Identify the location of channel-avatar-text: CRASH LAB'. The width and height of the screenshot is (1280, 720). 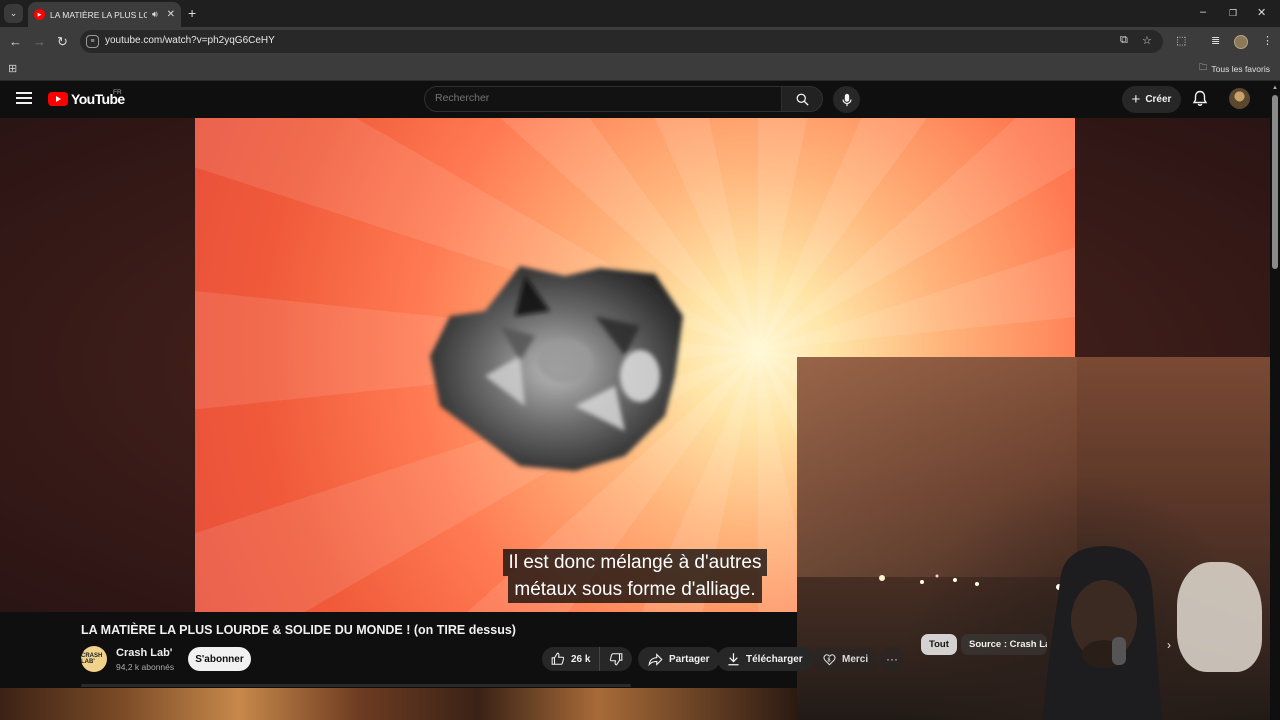
(92, 659).